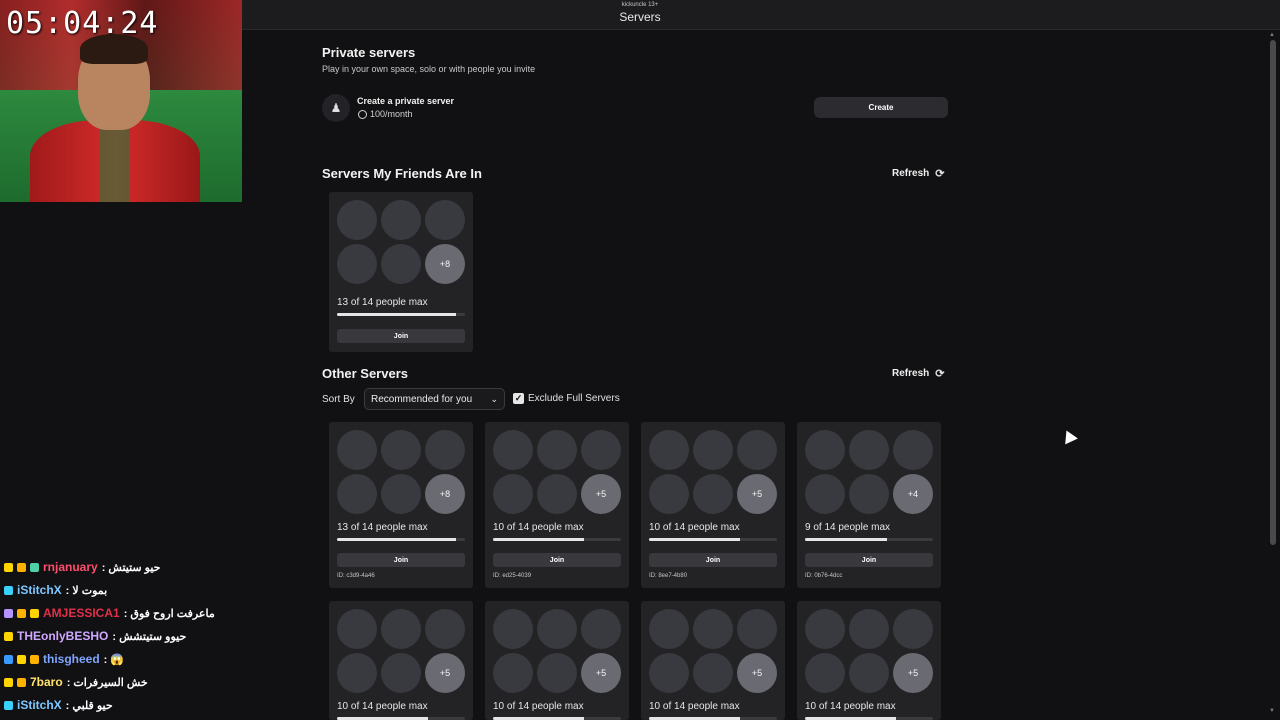 The width and height of the screenshot is (1280, 720). What do you see at coordinates (71, 659) in the screenshot?
I see `chat-username: thisgheed` at bounding box center [71, 659].